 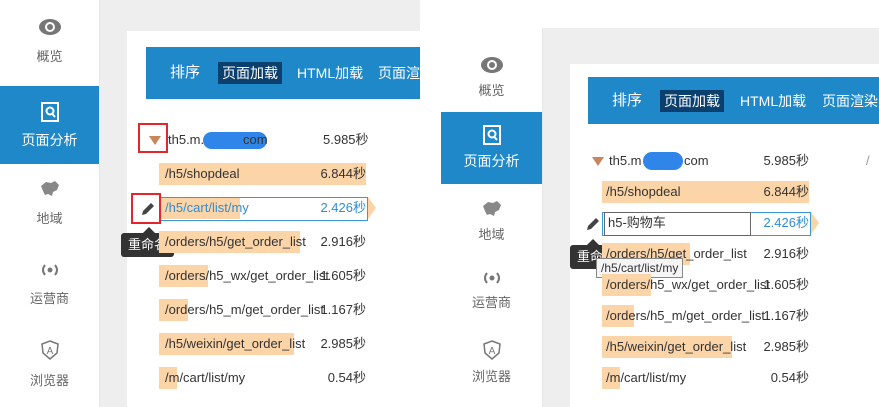 What do you see at coordinates (868, 160) in the screenshot?
I see `cursor-mark: /` at bounding box center [868, 160].